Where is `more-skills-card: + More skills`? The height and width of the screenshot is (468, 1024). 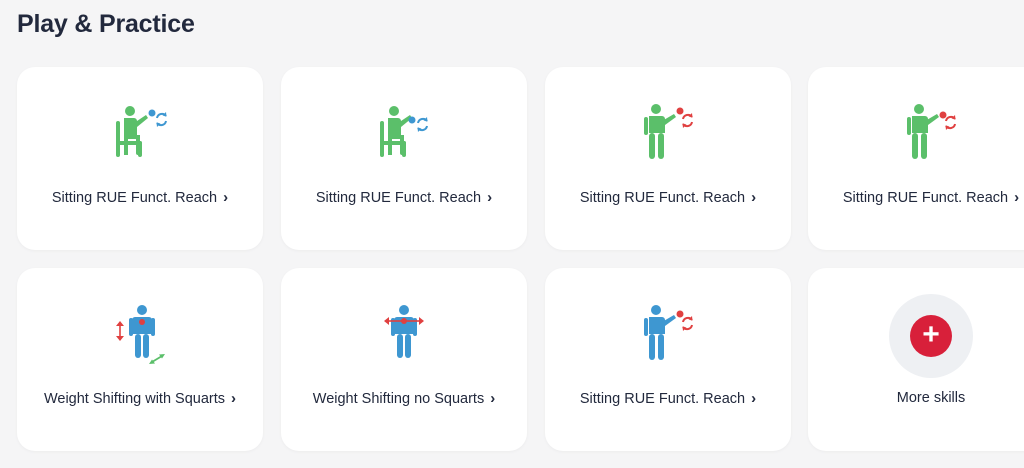 more-skills-card: + More skills is located at coordinates (916, 359).